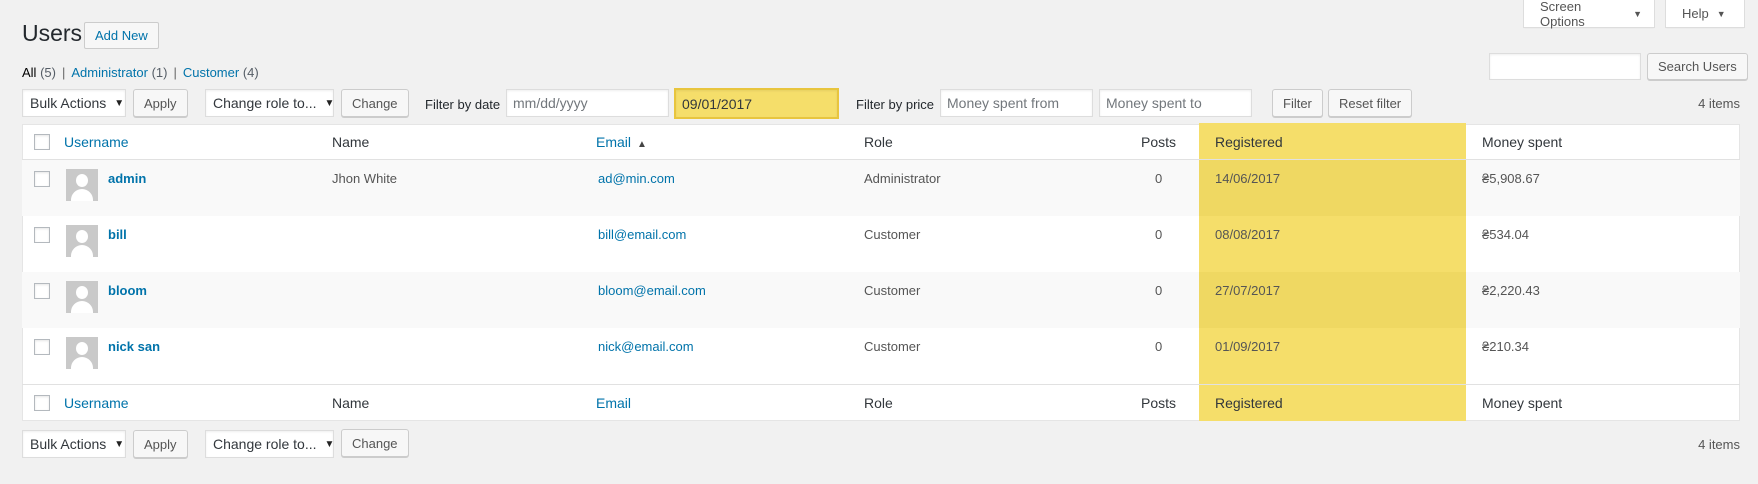 The height and width of the screenshot is (484, 1758). I want to click on username-link: admin, so click(127, 178).